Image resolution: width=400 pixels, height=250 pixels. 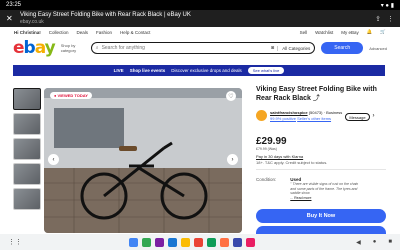 I want to click on search-button: Search, so click(x=342, y=48).